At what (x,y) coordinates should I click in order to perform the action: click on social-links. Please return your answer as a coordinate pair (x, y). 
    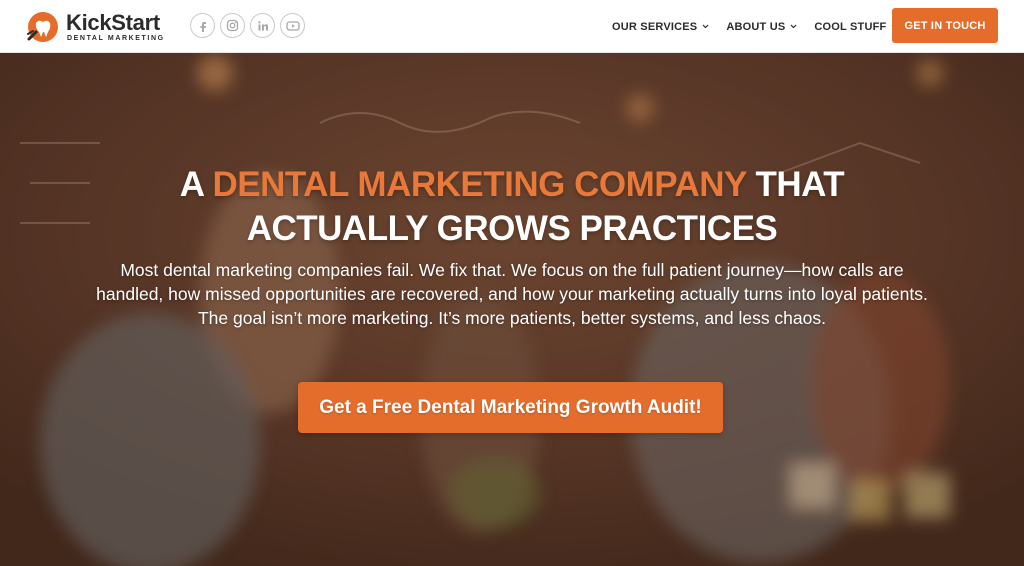
    Looking at the image, I should click on (247, 26).